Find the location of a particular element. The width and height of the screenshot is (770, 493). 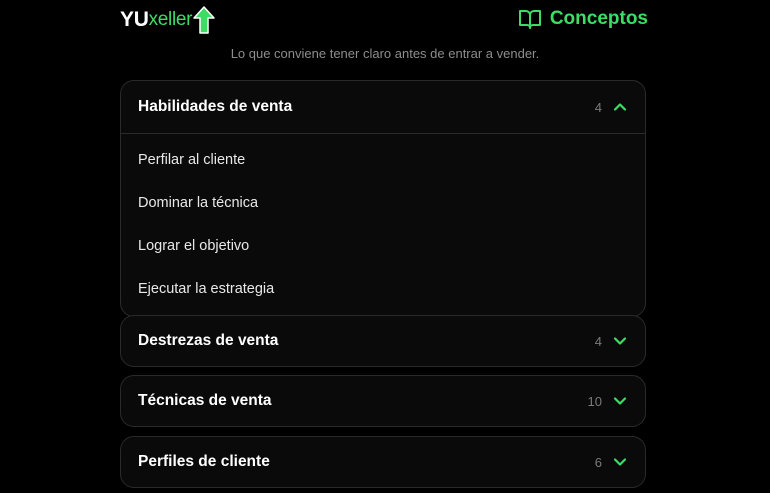

section-tecnicas: Técnicas de venta 10 is located at coordinates (383, 401).